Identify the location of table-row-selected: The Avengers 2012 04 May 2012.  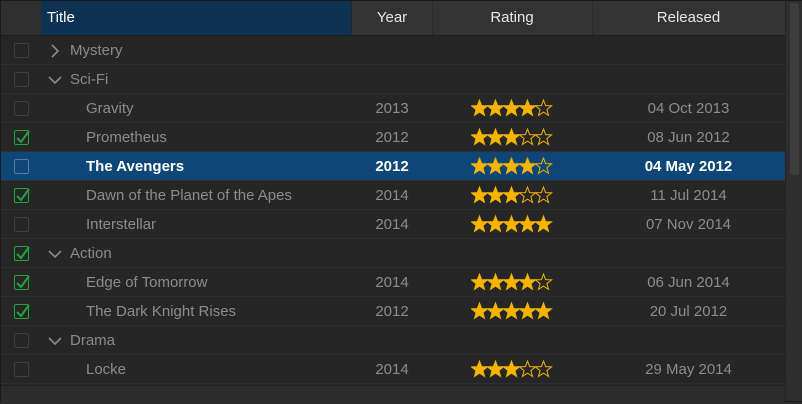
(393, 166).